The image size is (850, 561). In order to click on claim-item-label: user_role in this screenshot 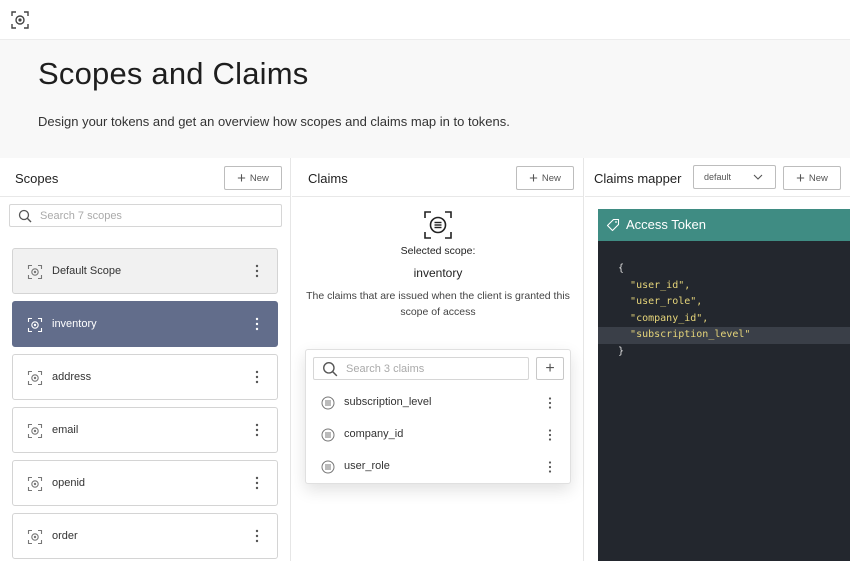, I will do `click(367, 466)`.